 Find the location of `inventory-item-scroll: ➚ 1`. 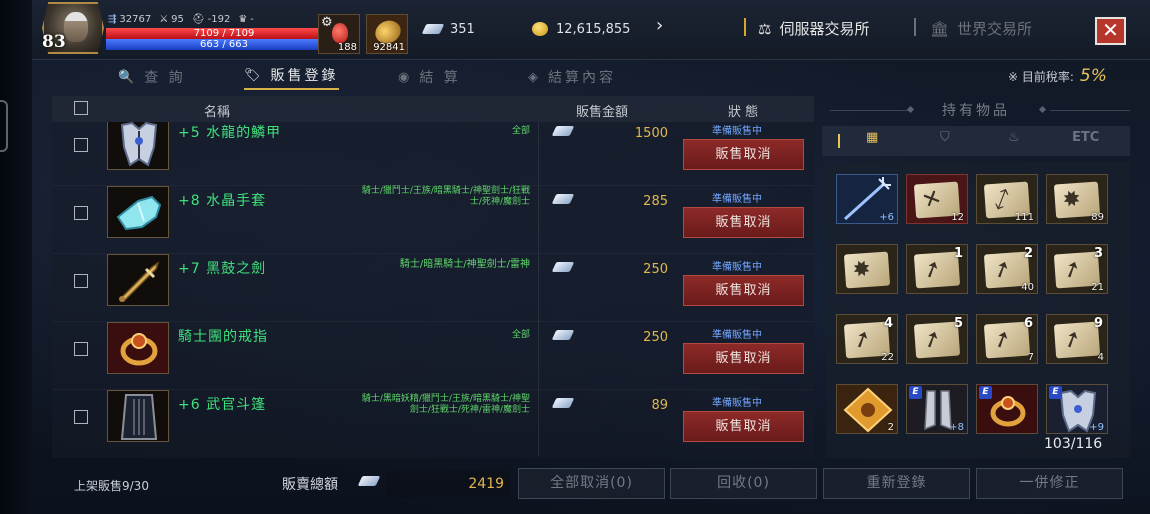

inventory-item-scroll: ➚ 1 is located at coordinates (937, 269).